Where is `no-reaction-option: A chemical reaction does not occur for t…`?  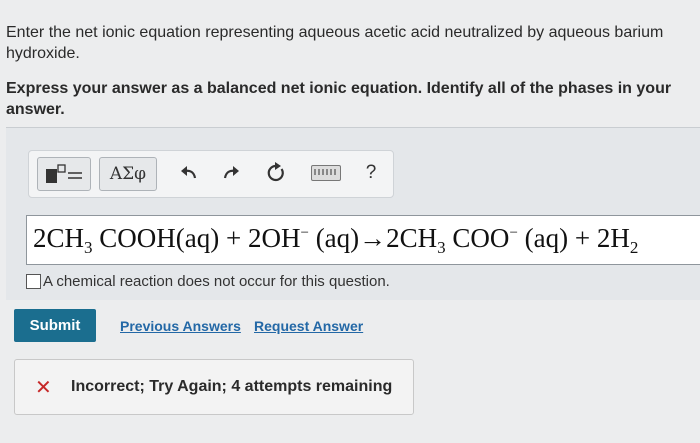 no-reaction-option: A chemical reaction does not occur for t… is located at coordinates (208, 281).